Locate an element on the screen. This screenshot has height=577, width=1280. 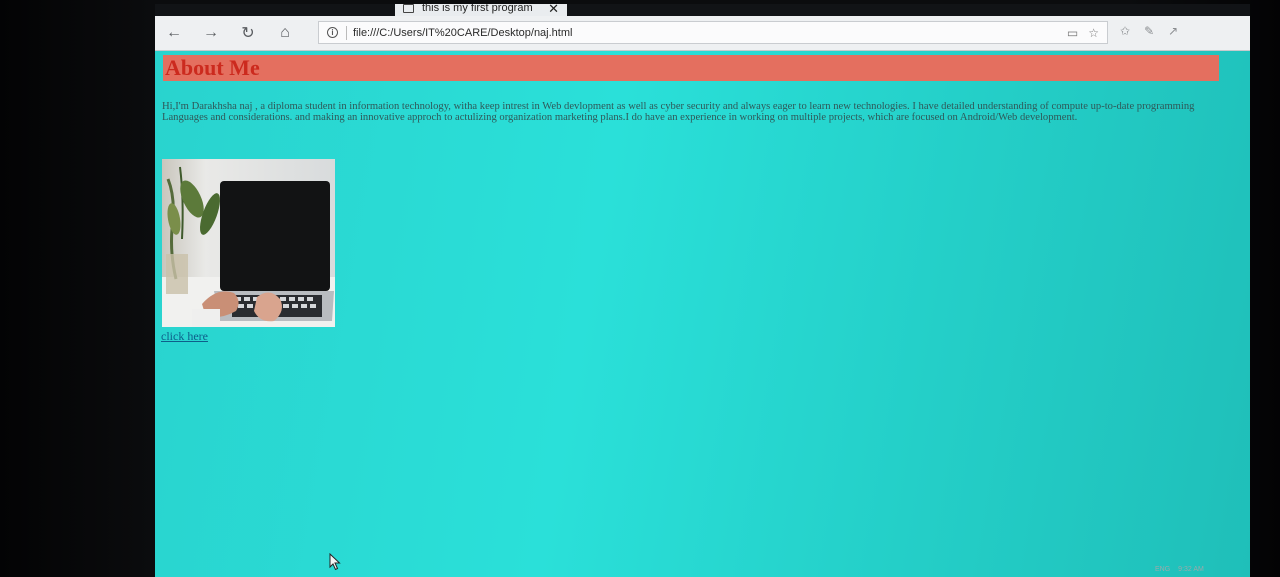
laptop-photo is located at coordinates (248, 243).